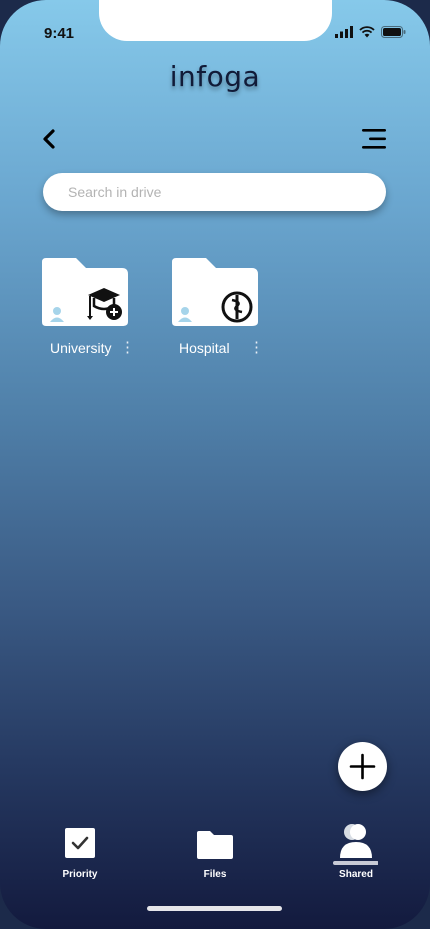  What do you see at coordinates (85, 292) in the screenshot?
I see `folder-university` at bounding box center [85, 292].